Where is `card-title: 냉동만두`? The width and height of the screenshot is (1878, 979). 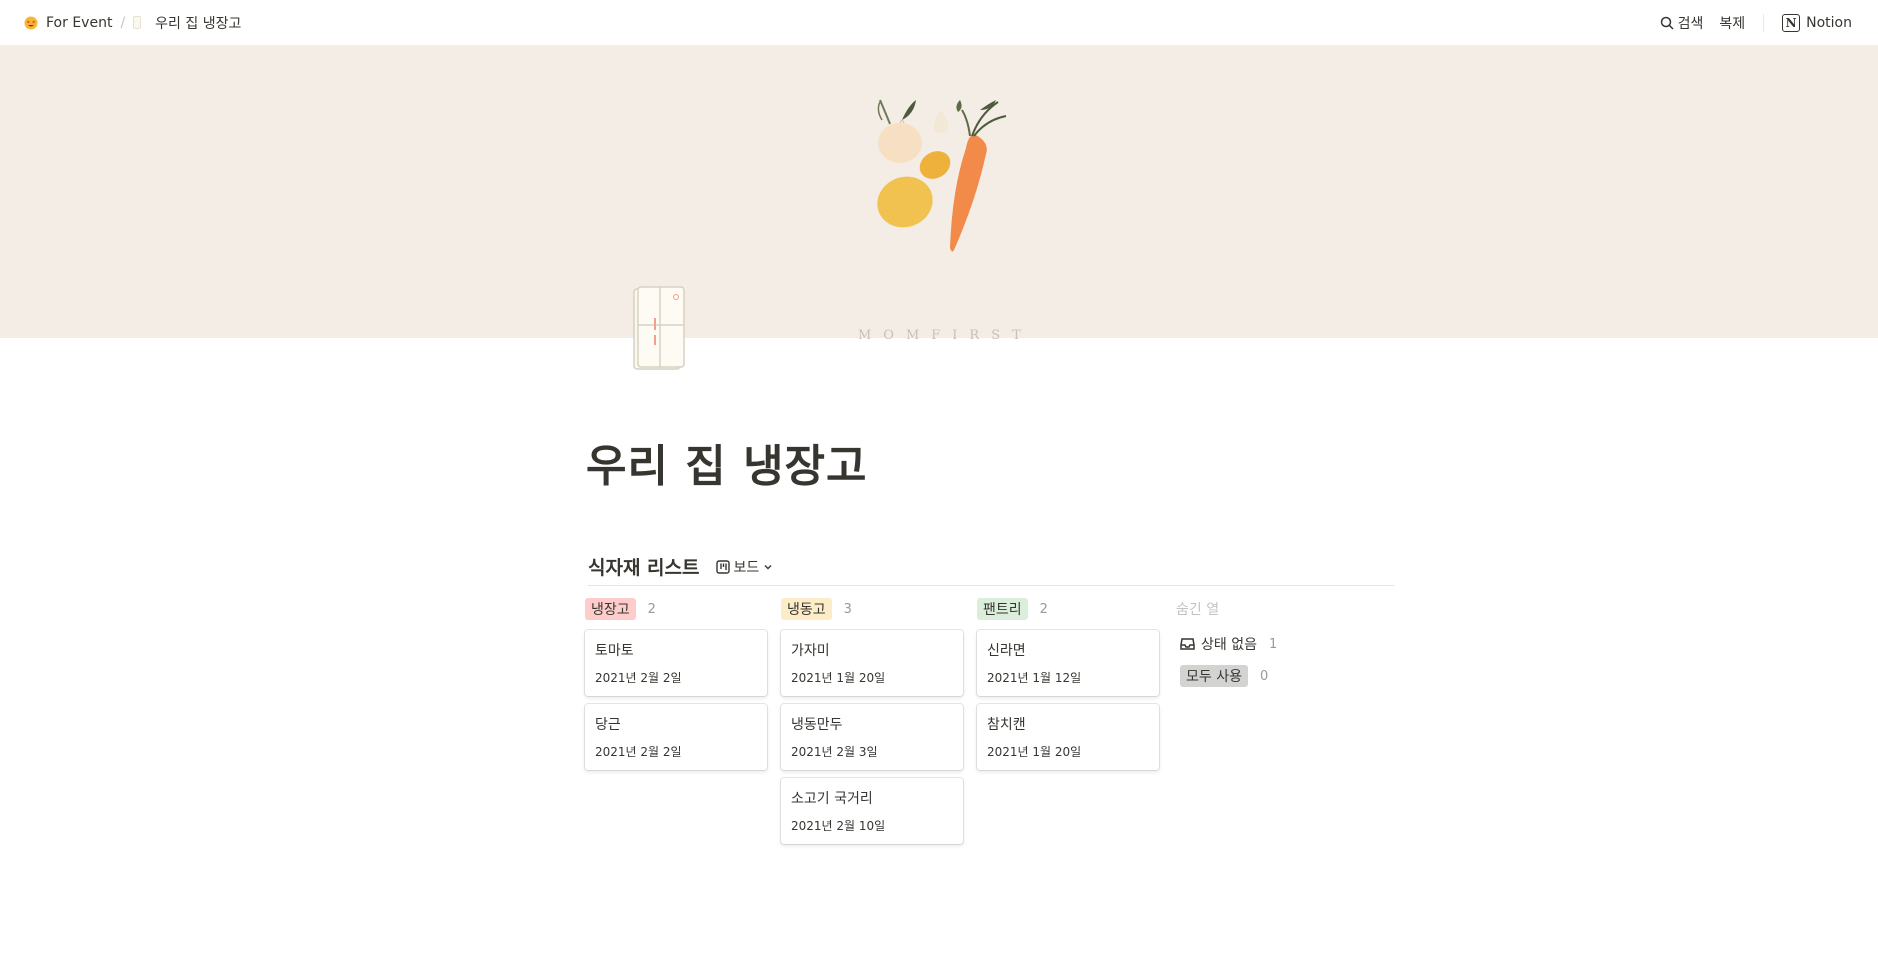
card-title: 냉동만두 is located at coordinates (817, 725).